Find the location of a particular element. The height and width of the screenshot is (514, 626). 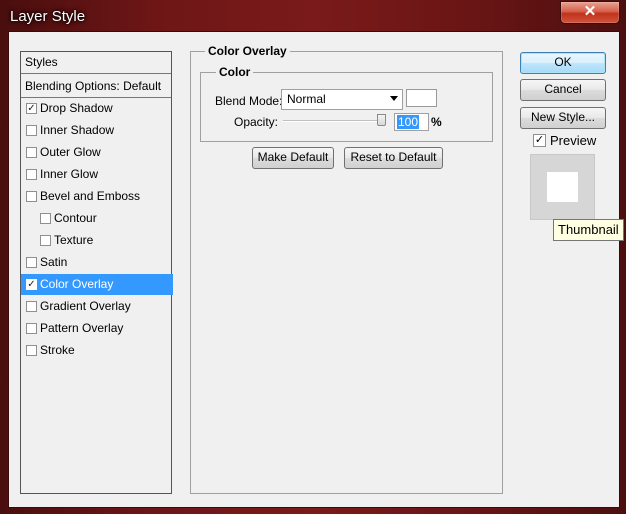

style-item-label: Drop Shadow is located at coordinates (76, 108).